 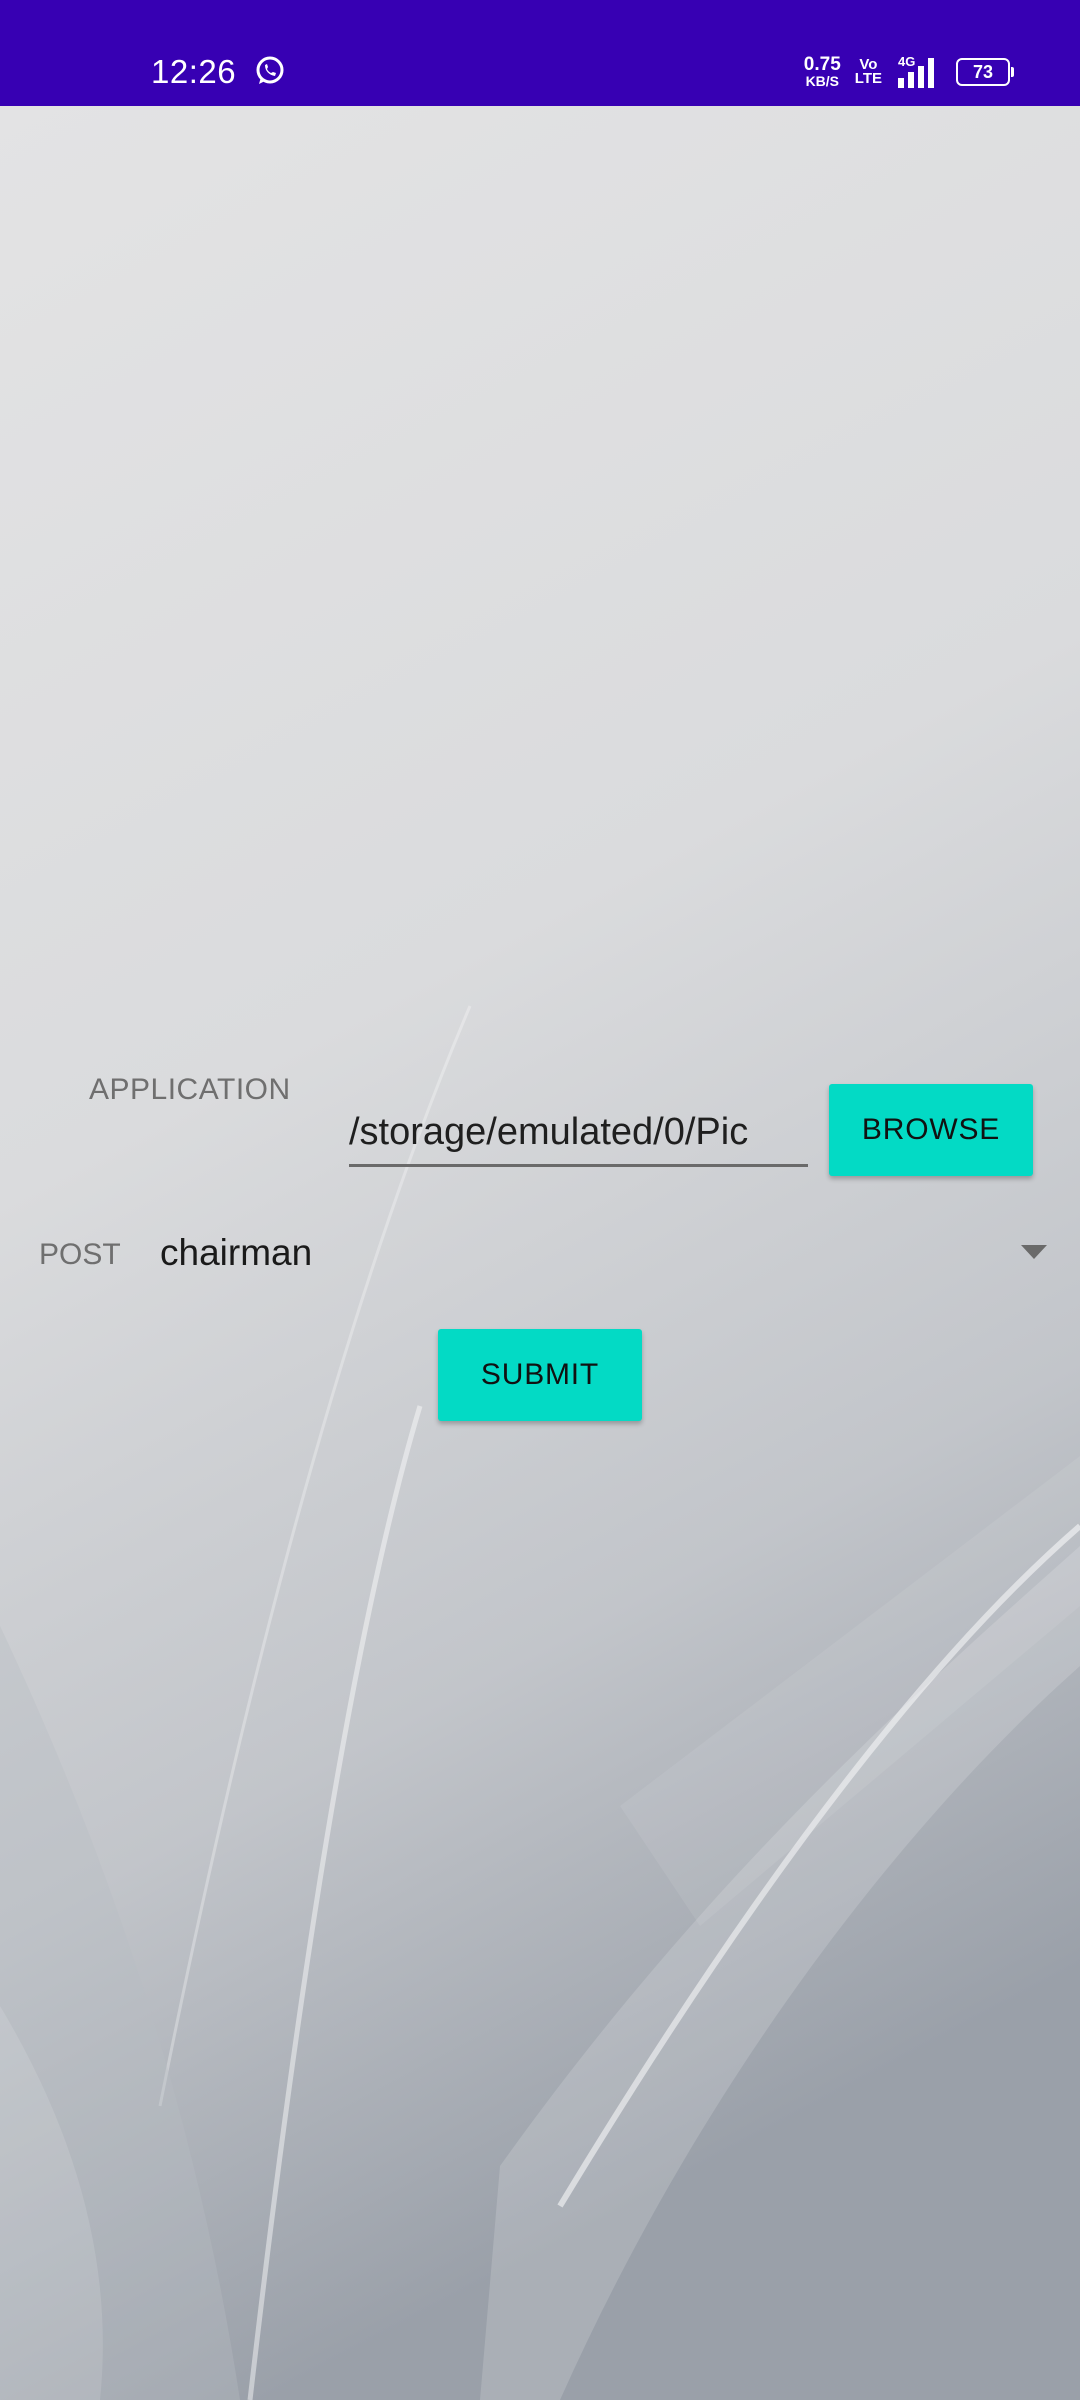 What do you see at coordinates (1034, 1252) in the screenshot?
I see `dropdown-arrow-icon` at bounding box center [1034, 1252].